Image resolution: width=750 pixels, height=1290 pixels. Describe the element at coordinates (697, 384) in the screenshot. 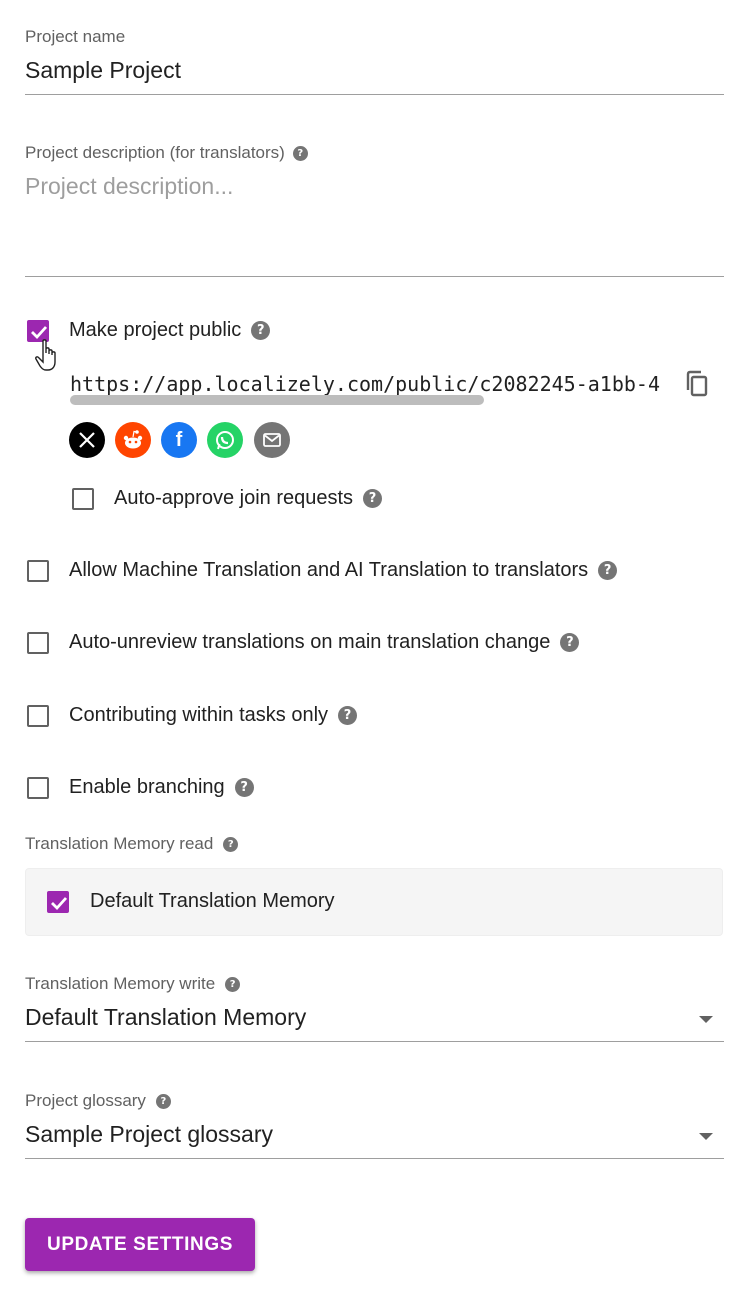

I see `copy-icon` at that location.